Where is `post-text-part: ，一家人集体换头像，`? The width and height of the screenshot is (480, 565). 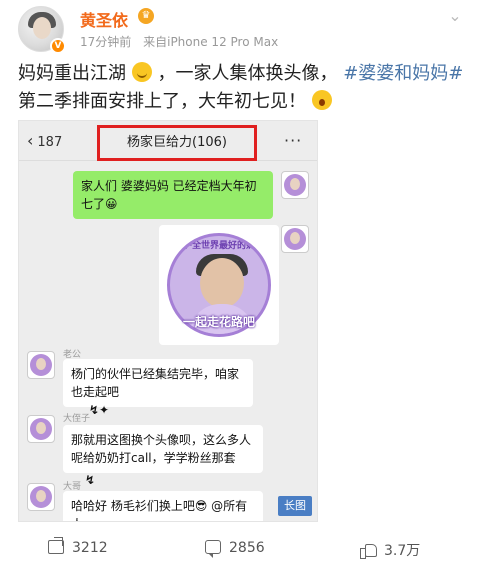
post-text-part: ，一家人集体换头像， is located at coordinates (247, 73).